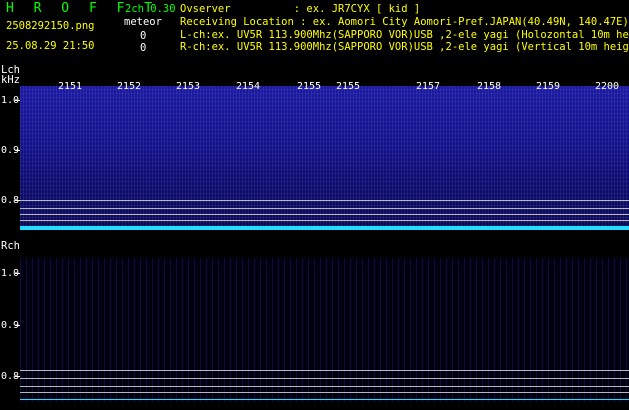 This screenshot has width=629, height=410. What do you see at coordinates (50, 26) in the screenshot?
I see `filename: 2508292150.png` at bounding box center [50, 26].